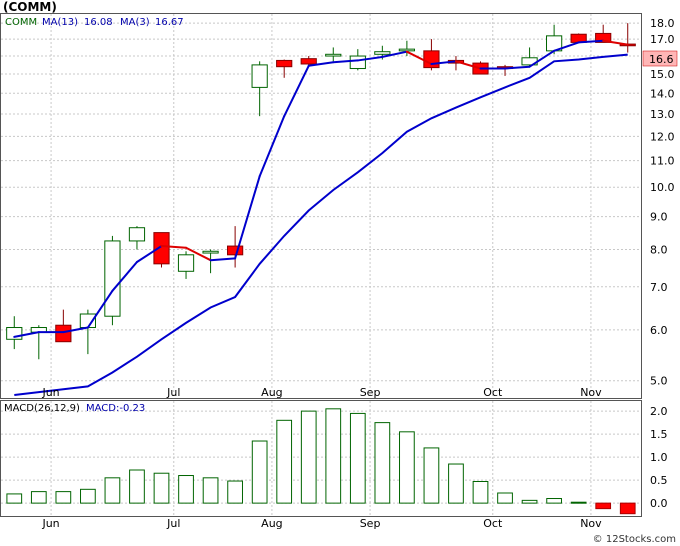 This screenshot has width=680, height=546. What do you see at coordinates (662, 74) in the screenshot?
I see `price-tick-label: 15.0` at bounding box center [662, 74].